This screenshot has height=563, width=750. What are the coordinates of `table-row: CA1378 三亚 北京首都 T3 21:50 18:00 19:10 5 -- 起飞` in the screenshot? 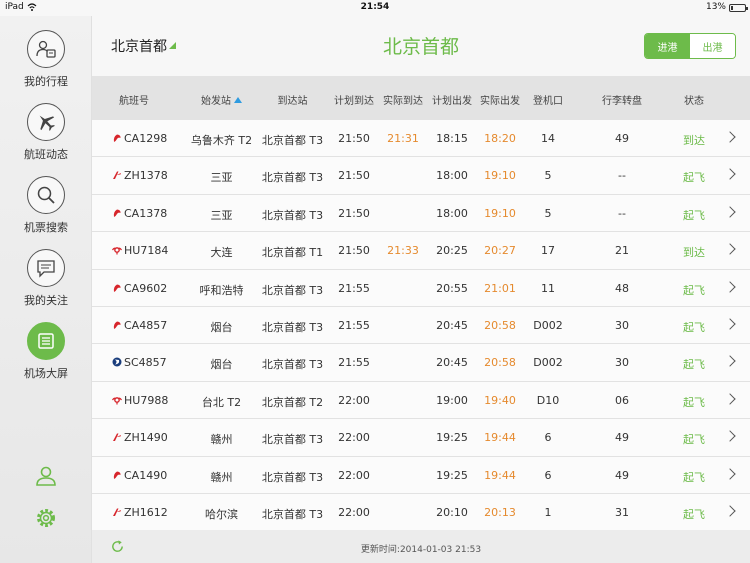 It's located at (421, 213).